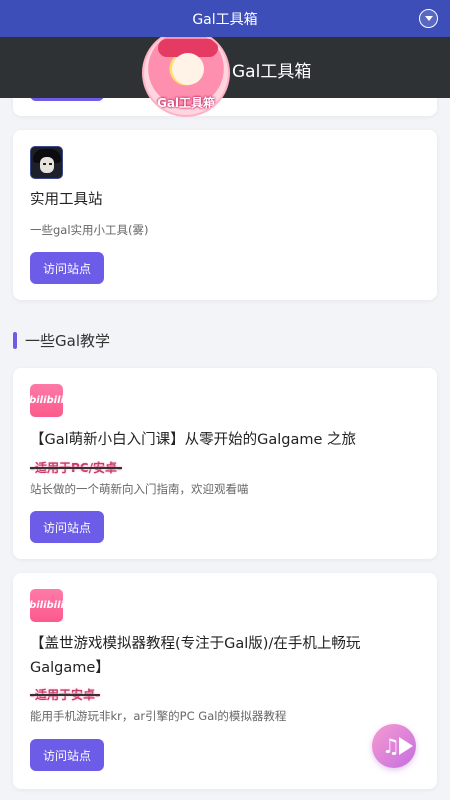  I want to click on section-heading: 一些Gal教学, so click(61, 340).